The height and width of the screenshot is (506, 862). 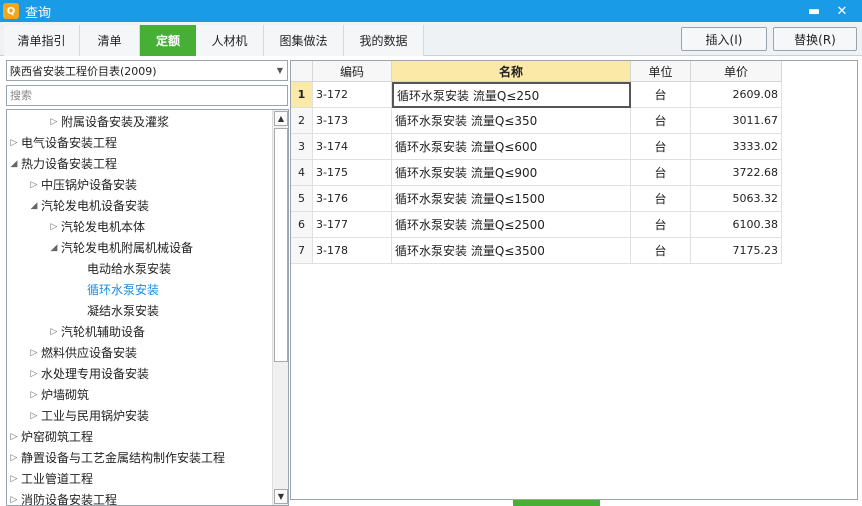 I want to click on unit-header: 单位, so click(x=661, y=71).